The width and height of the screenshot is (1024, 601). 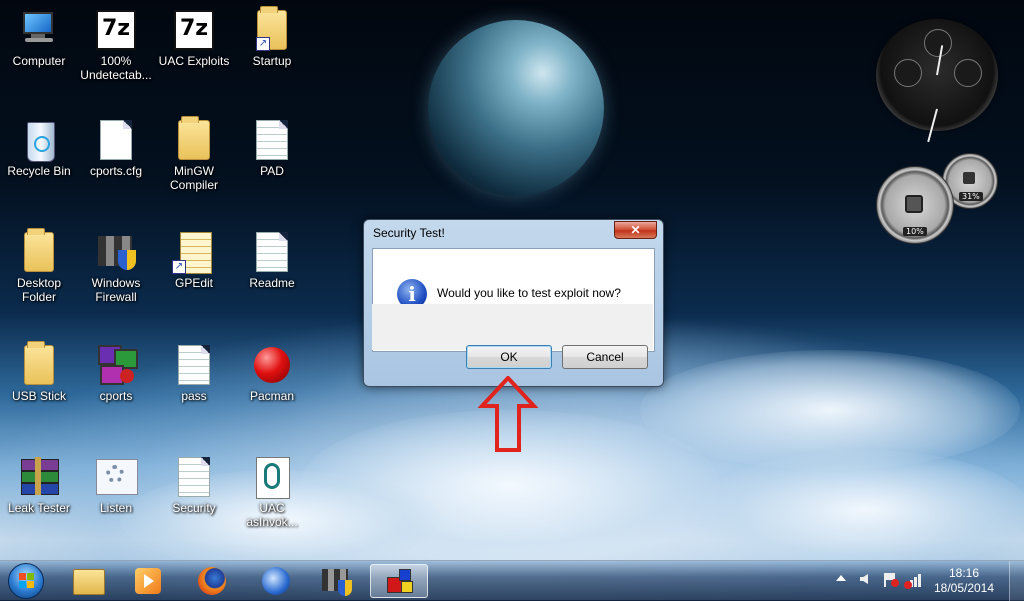 What do you see at coordinates (193, 283) in the screenshot?
I see `desktop-icon-label: GPEdit` at bounding box center [193, 283].